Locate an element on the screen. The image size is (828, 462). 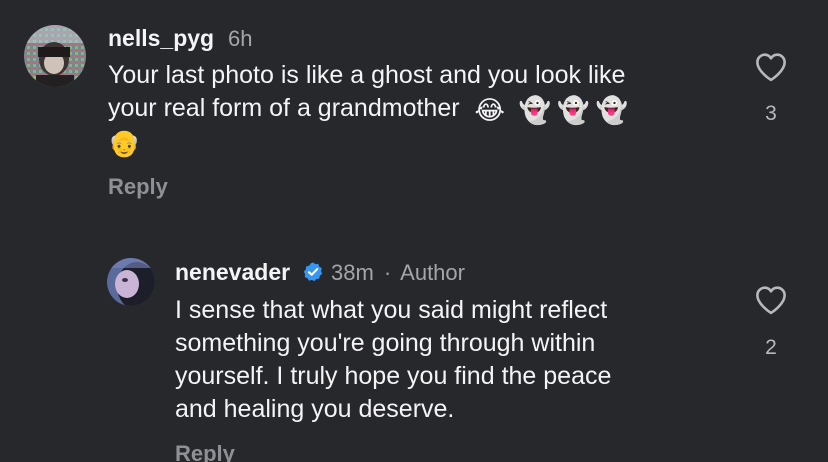
reply-text-line-2: something you're going through within is located at coordinates (385, 343).